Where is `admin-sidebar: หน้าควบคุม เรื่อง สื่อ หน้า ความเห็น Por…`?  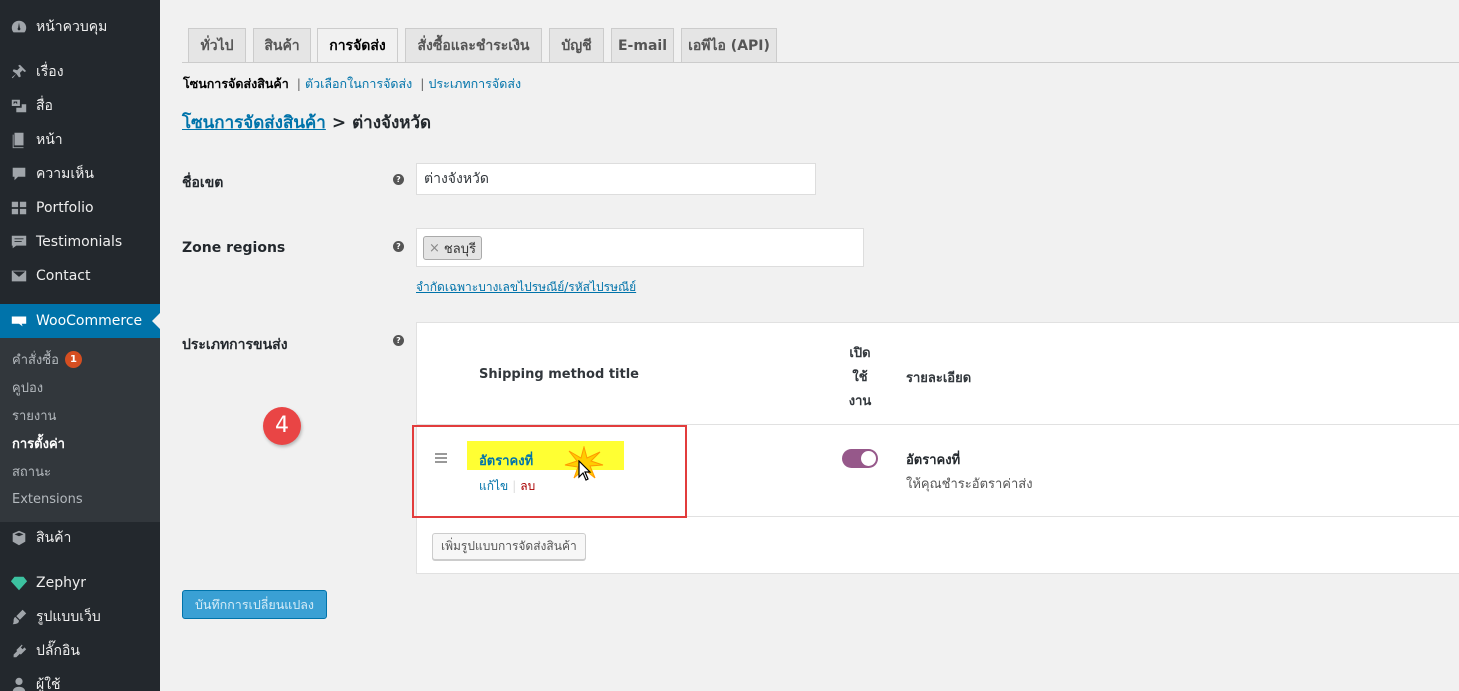
admin-sidebar: หน้าควบคุม เรื่อง สื่อ หน้า ความเห็น Por… is located at coordinates (80, 345).